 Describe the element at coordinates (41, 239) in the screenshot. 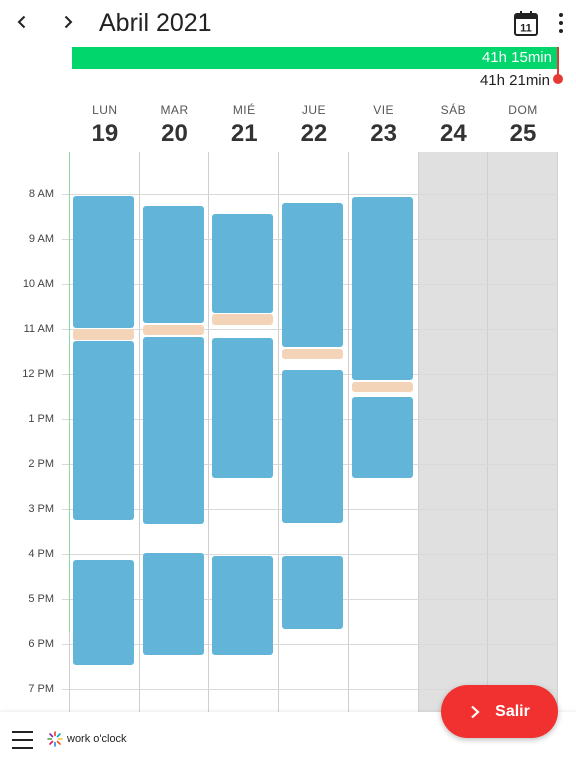

I see `hour-label: 9 AM` at that location.